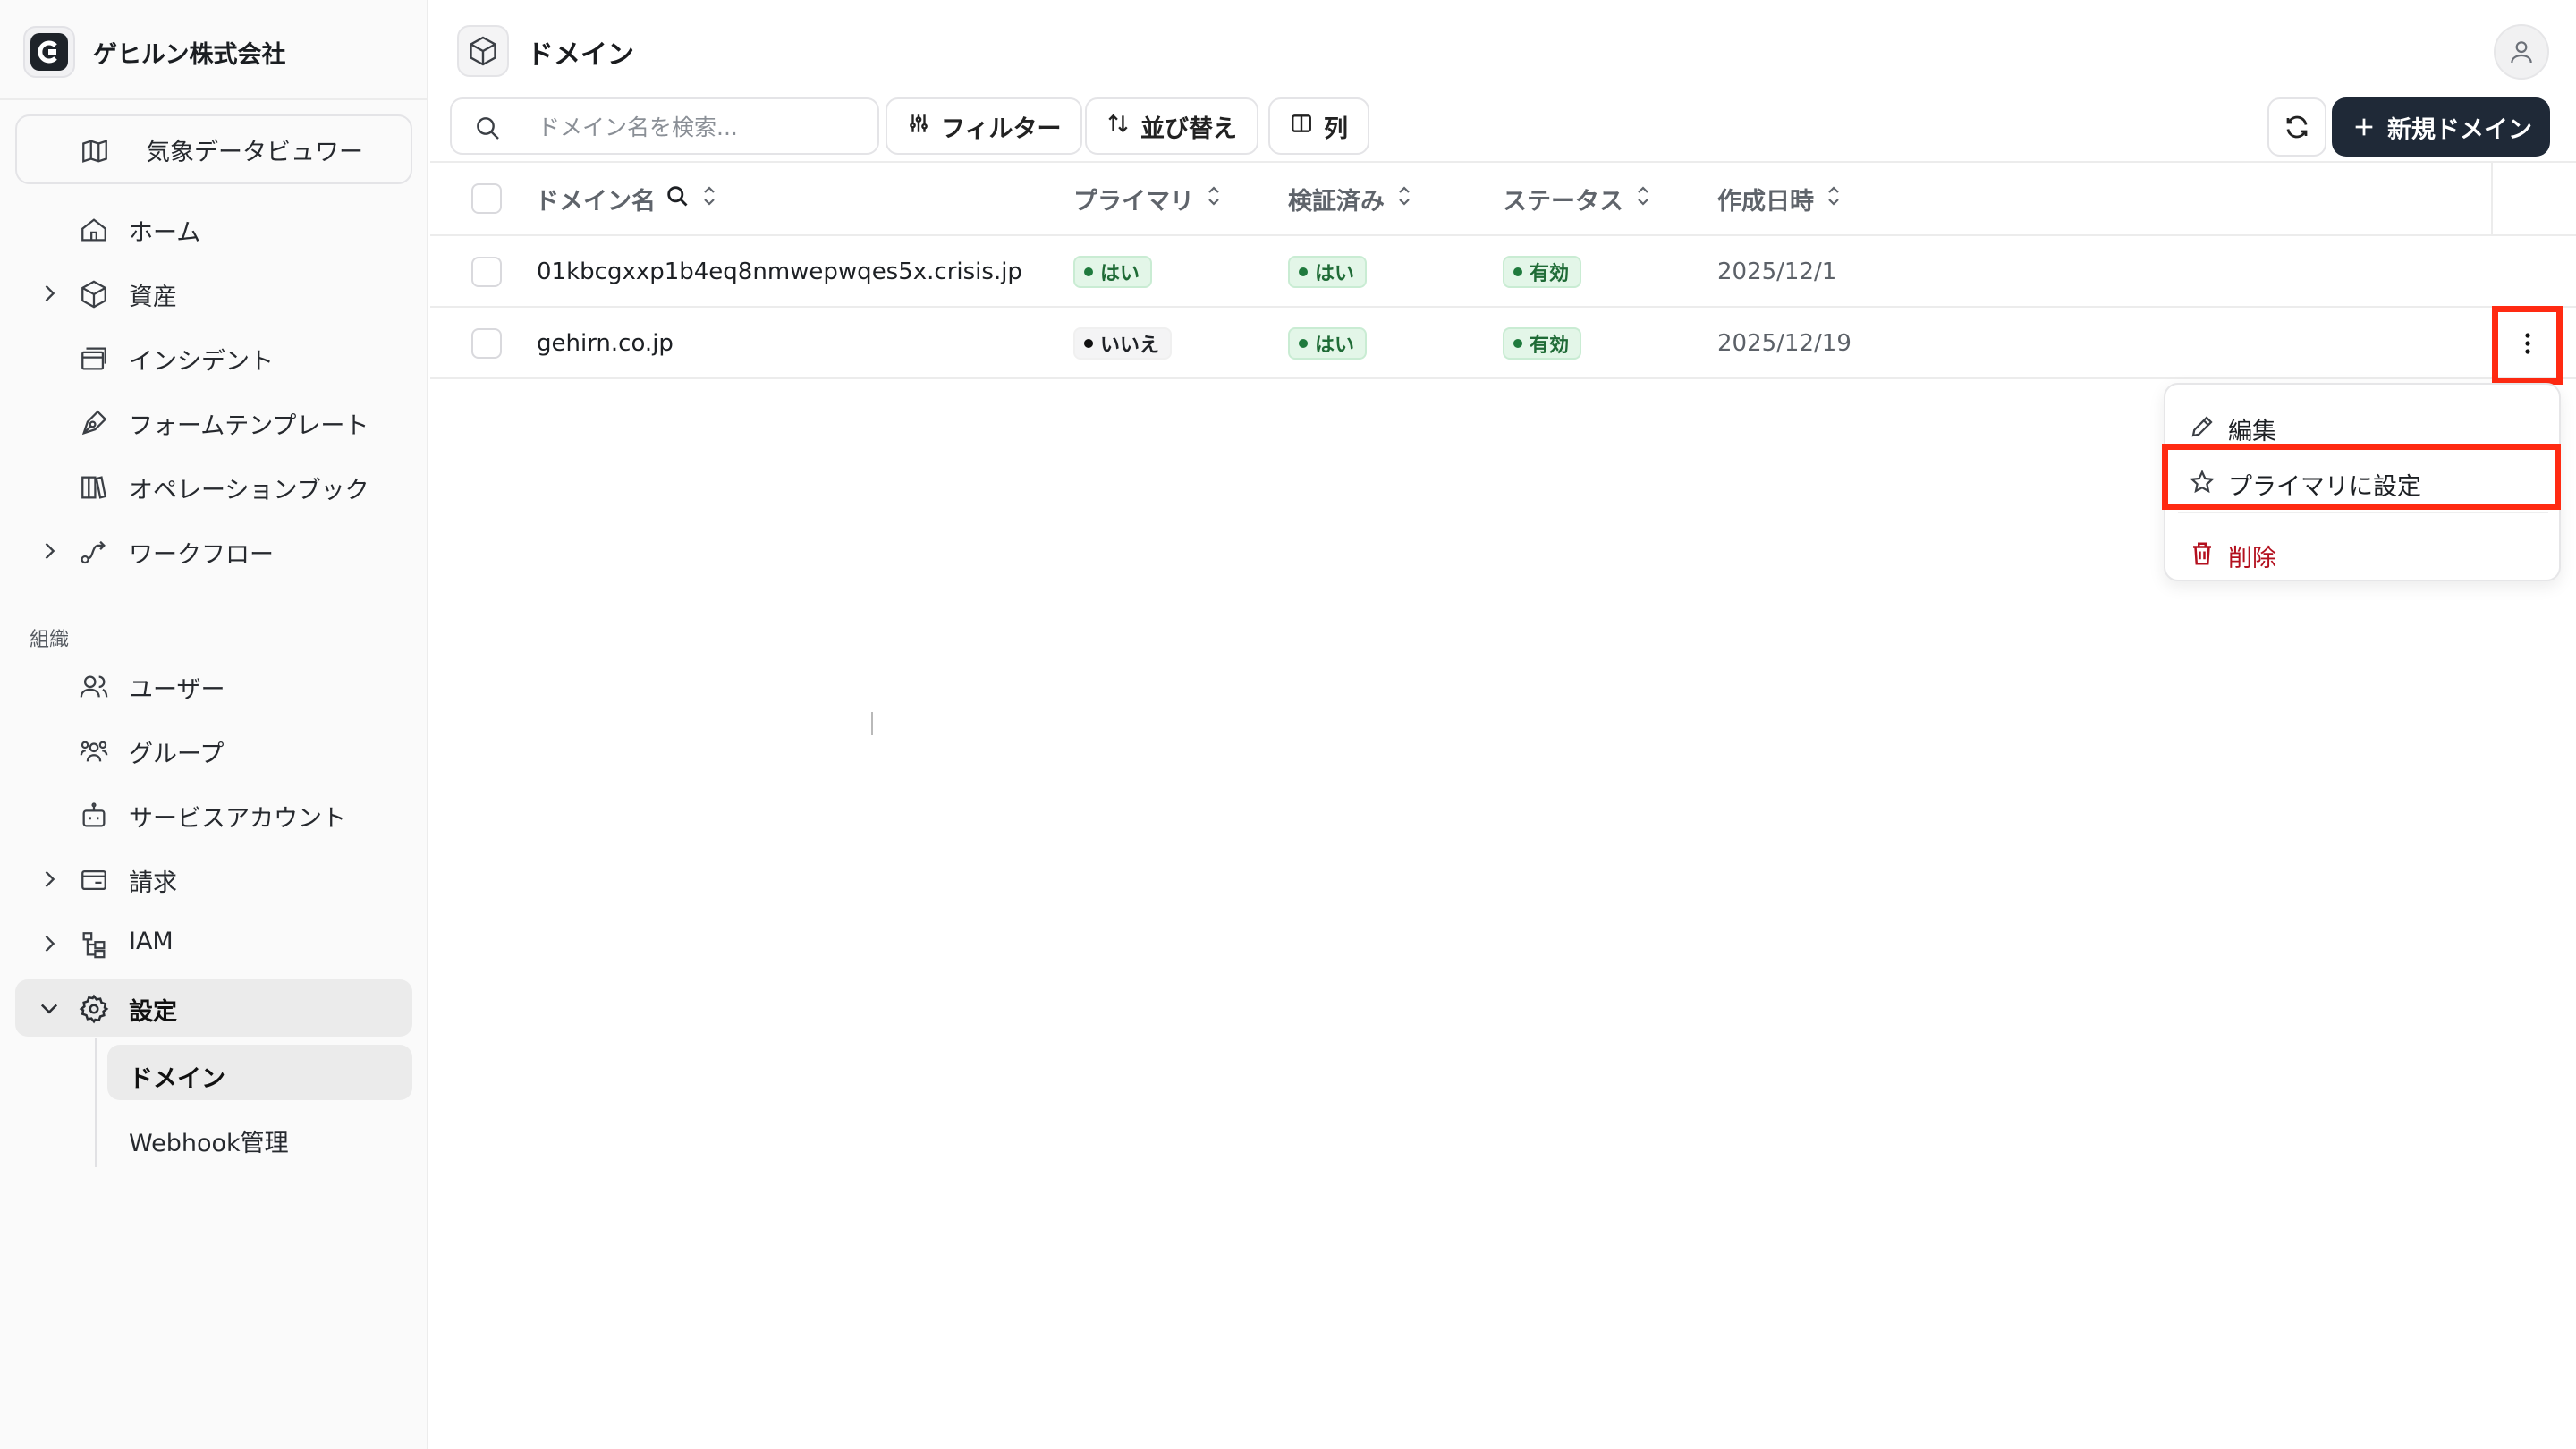 The image size is (2576, 1449). I want to click on org-switcher: ゲヒルン株式会社, so click(154, 52).